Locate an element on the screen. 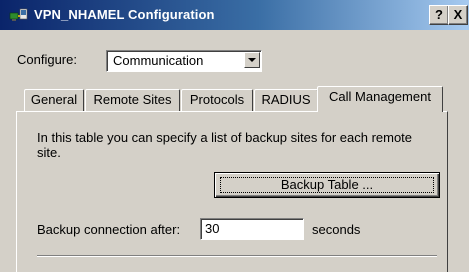 Image resolution: width=469 pixels, height=272 pixels. tab-call-management: Call Management is located at coordinates (380, 99).